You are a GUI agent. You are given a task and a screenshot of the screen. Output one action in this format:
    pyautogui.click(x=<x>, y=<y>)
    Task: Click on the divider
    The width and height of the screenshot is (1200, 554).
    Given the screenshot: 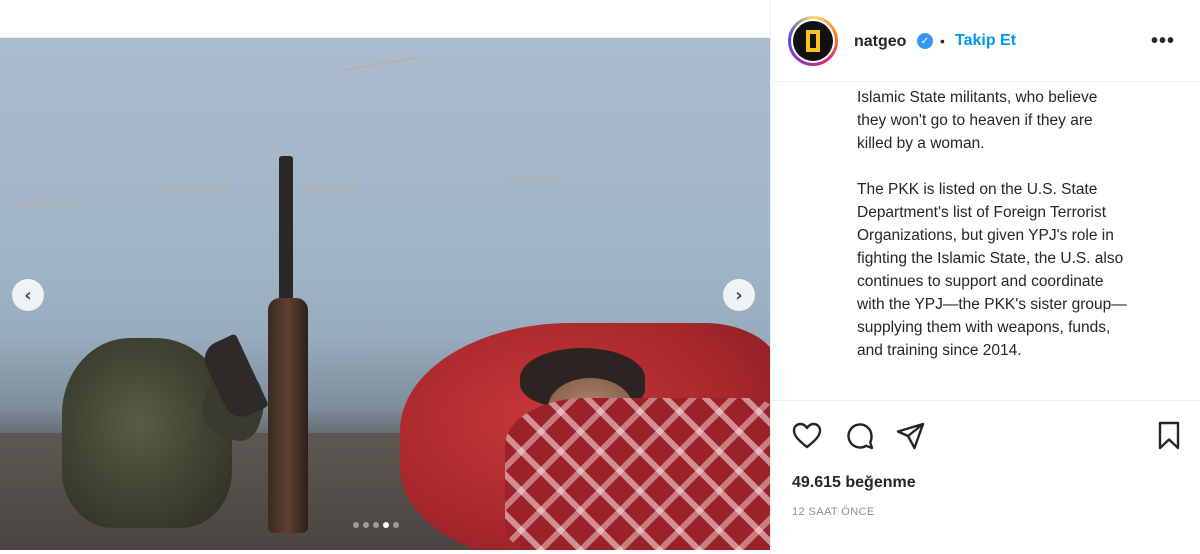 What is the action you would take?
    pyautogui.click(x=985, y=400)
    